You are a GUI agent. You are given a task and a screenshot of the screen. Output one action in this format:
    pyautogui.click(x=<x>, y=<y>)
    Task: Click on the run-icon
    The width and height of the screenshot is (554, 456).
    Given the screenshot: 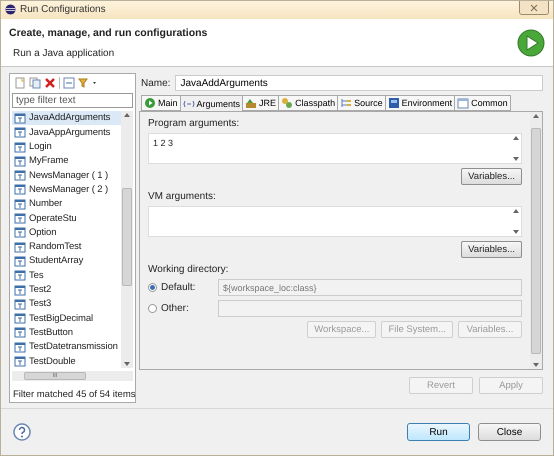 What is the action you would take?
    pyautogui.click(x=531, y=42)
    